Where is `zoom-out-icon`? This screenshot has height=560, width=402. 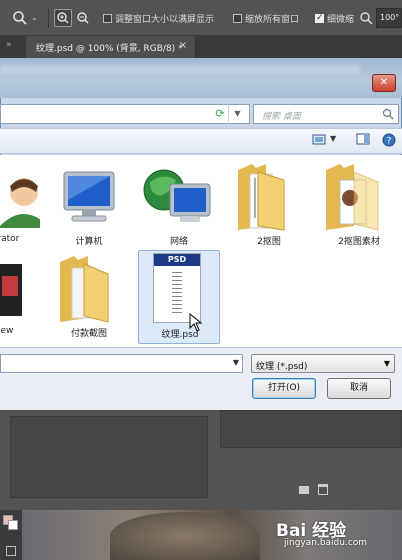 zoom-out-icon is located at coordinates (83, 18).